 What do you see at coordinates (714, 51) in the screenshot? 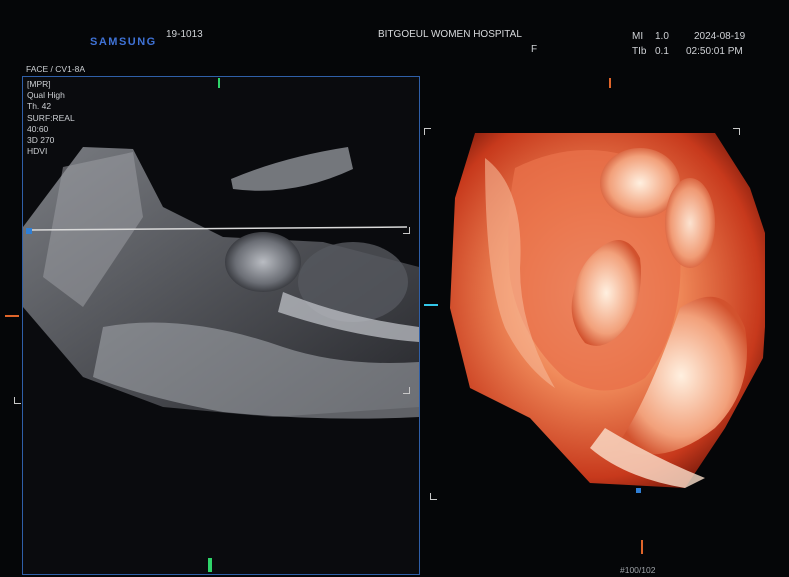
I see `exam-time: 02:50:01 PM` at bounding box center [714, 51].